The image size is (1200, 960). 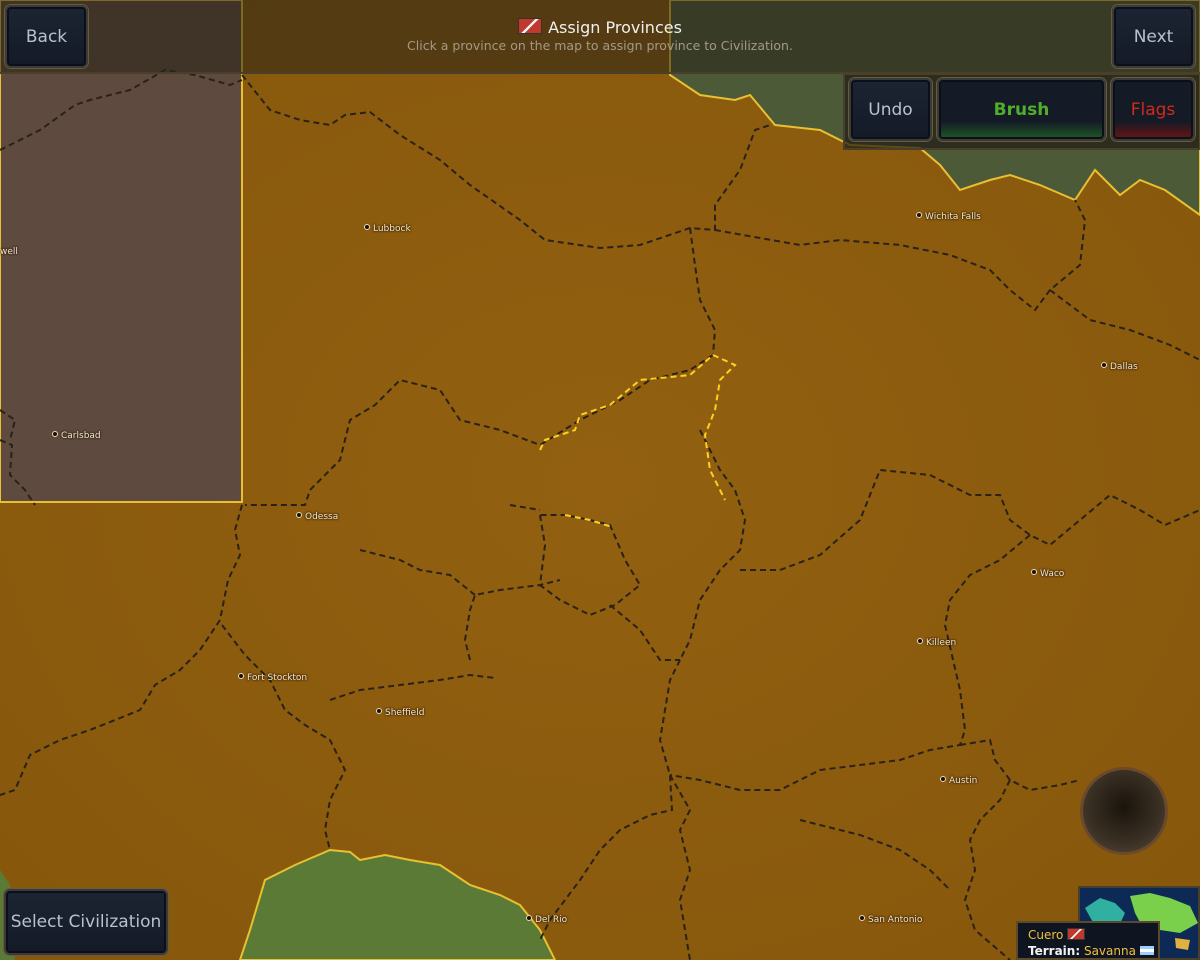 What do you see at coordinates (600, 27) in the screenshot?
I see `page-title: Assign Provinces` at bounding box center [600, 27].